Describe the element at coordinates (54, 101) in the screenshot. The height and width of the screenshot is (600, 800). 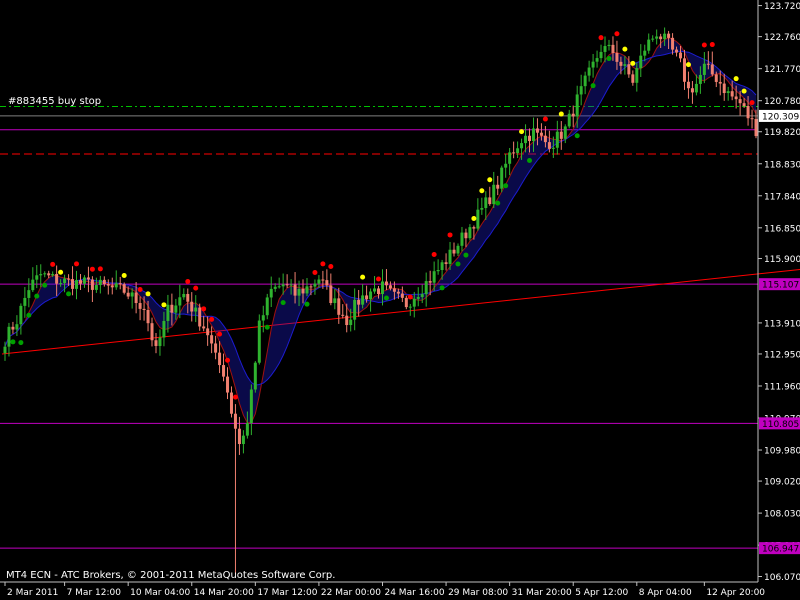
I see `order-label: #883455 buy stop` at that location.